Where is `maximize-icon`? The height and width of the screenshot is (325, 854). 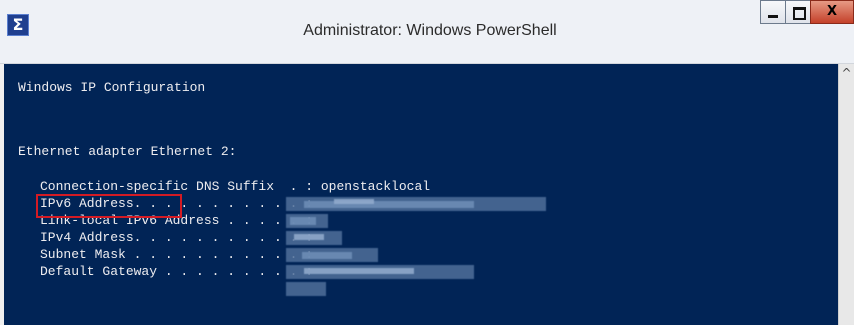 maximize-icon is located at coordinates (799, 13).